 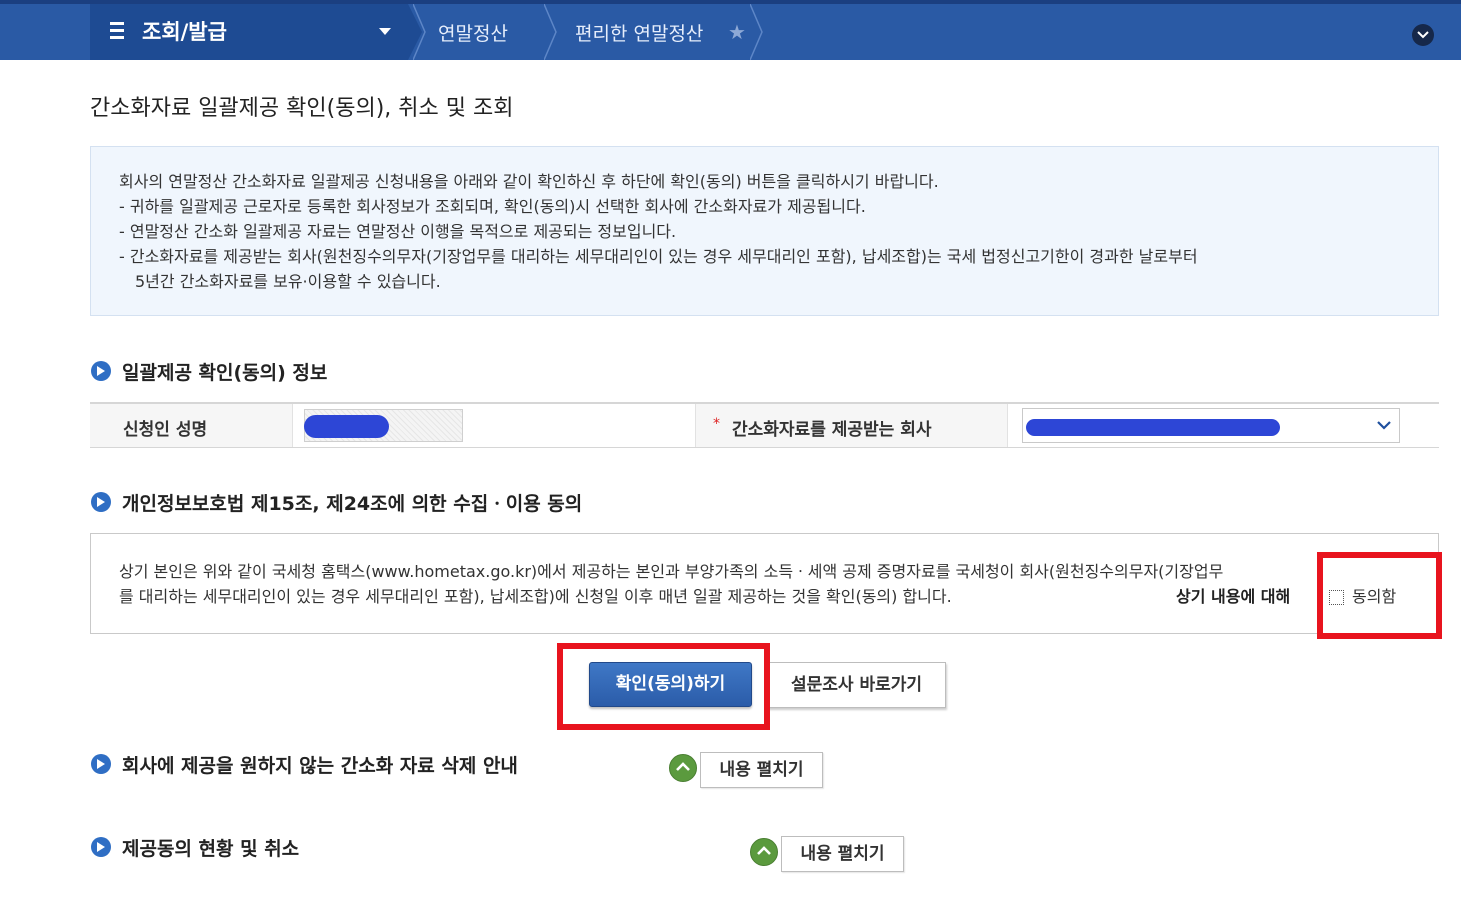 What do you see at coordinates (352, 504) in the screenshot?
I see `section-title-privacy-consent: 개인정보보호법 제15조, 제24조에 의한 수집ㆍ이용 동의` at bounding box center [352, 504].